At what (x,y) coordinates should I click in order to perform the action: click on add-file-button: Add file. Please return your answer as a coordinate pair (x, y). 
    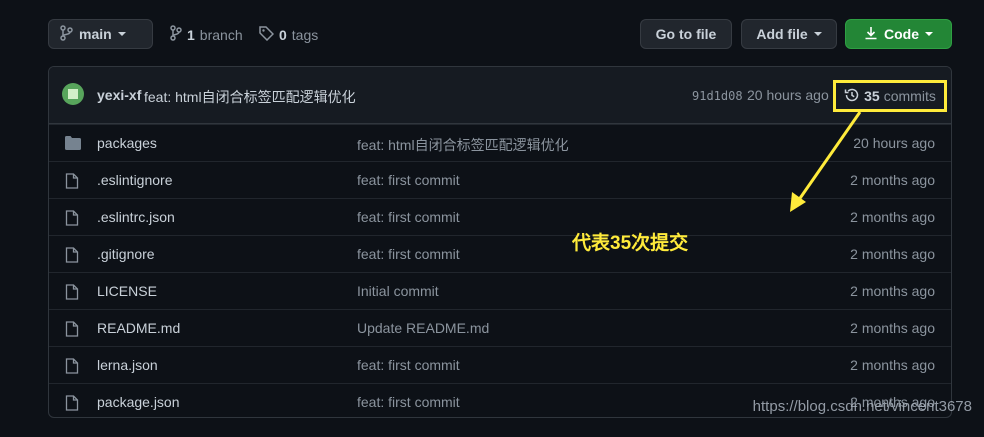
    Looking at the image, I should click on (789, 34).